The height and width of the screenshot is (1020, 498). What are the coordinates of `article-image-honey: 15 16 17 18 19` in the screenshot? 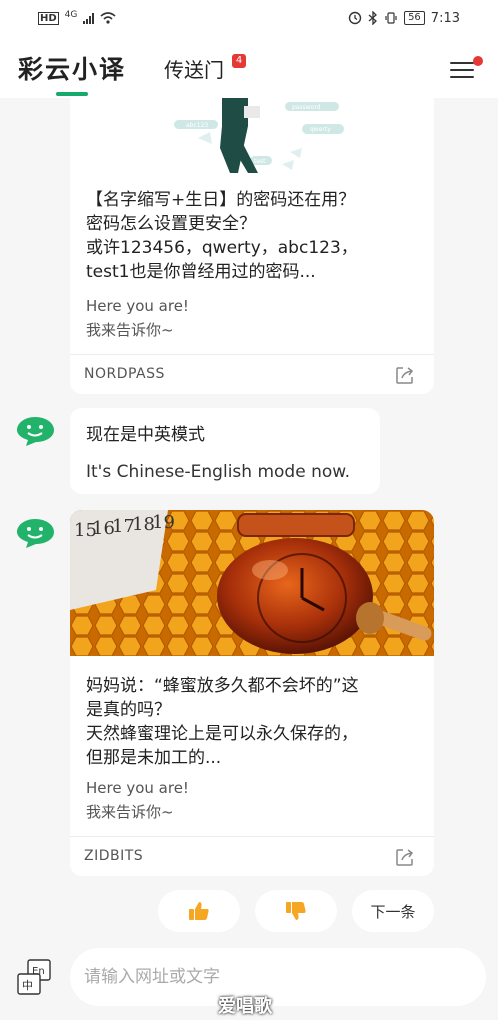 It's located at (252, 583).